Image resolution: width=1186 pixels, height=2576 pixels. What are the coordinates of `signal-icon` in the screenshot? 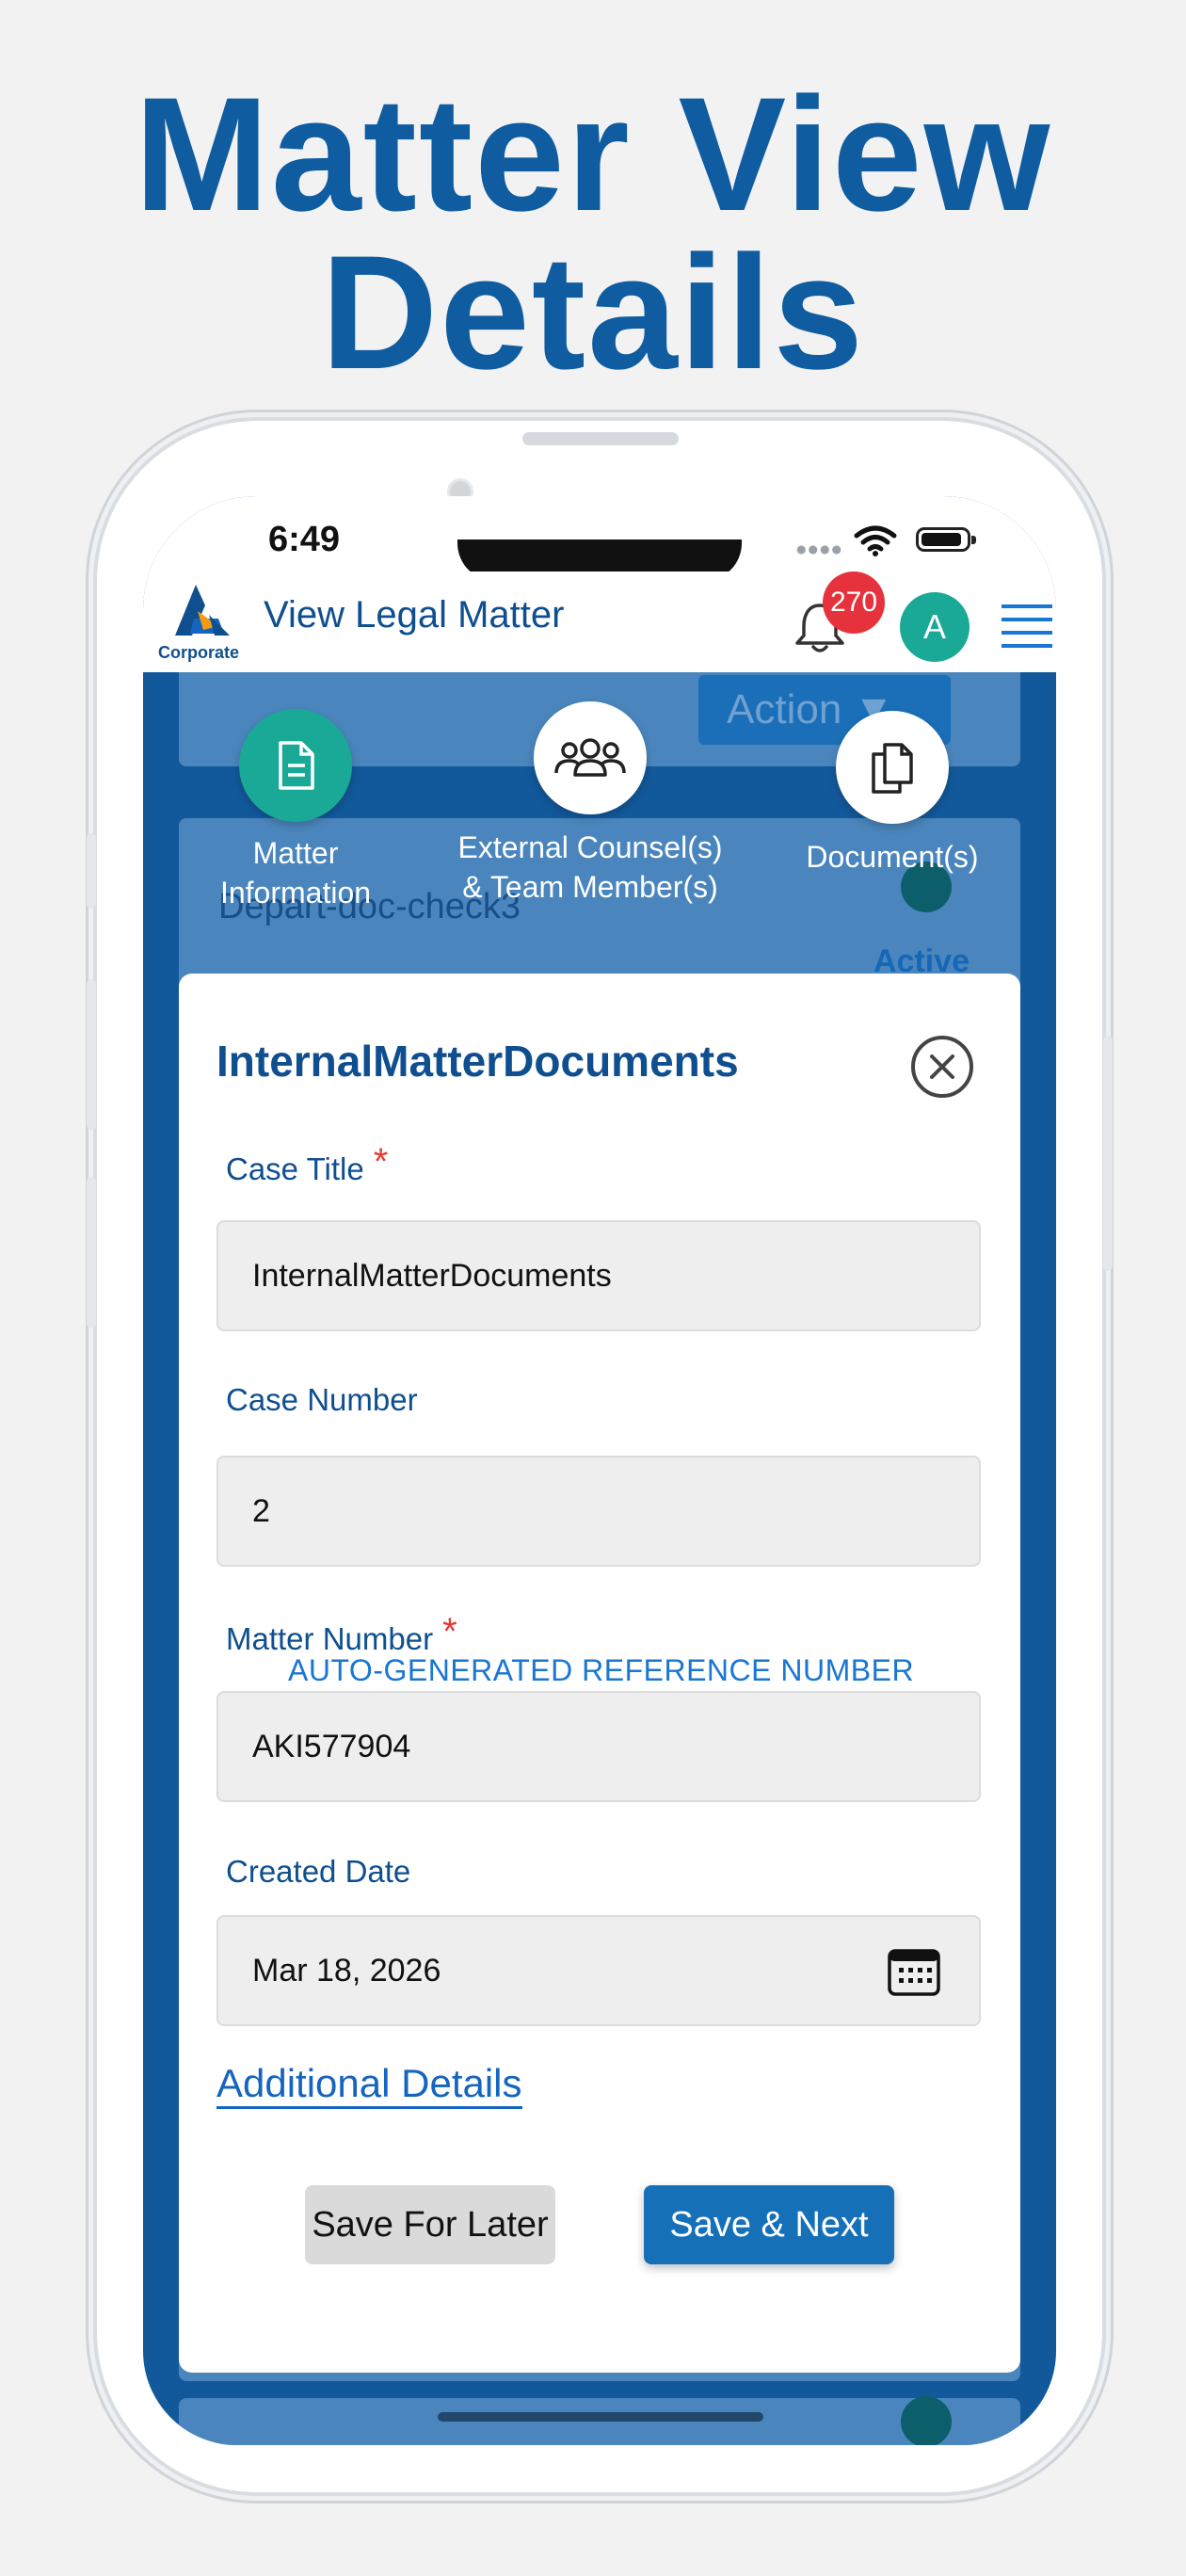 It's located at (818, 550).